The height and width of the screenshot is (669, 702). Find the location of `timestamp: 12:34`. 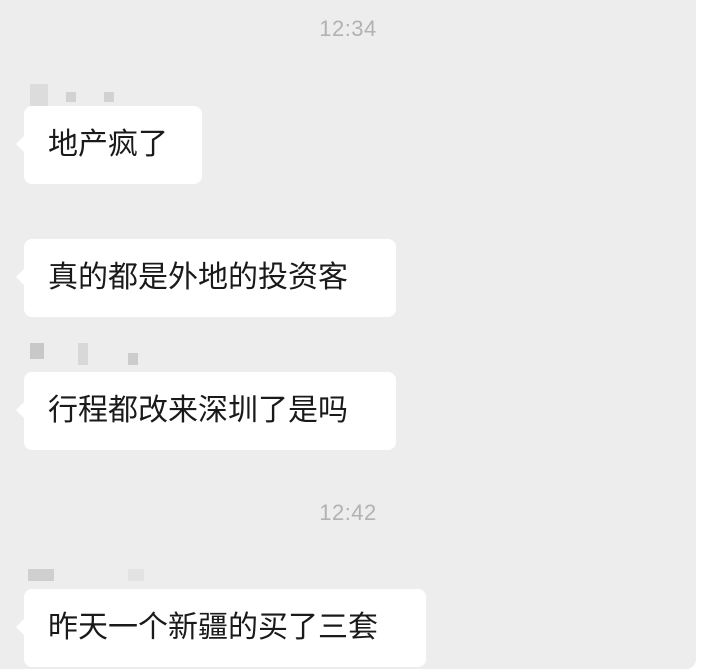

timestamp: 12:34 is located at coordinates (348, 28).